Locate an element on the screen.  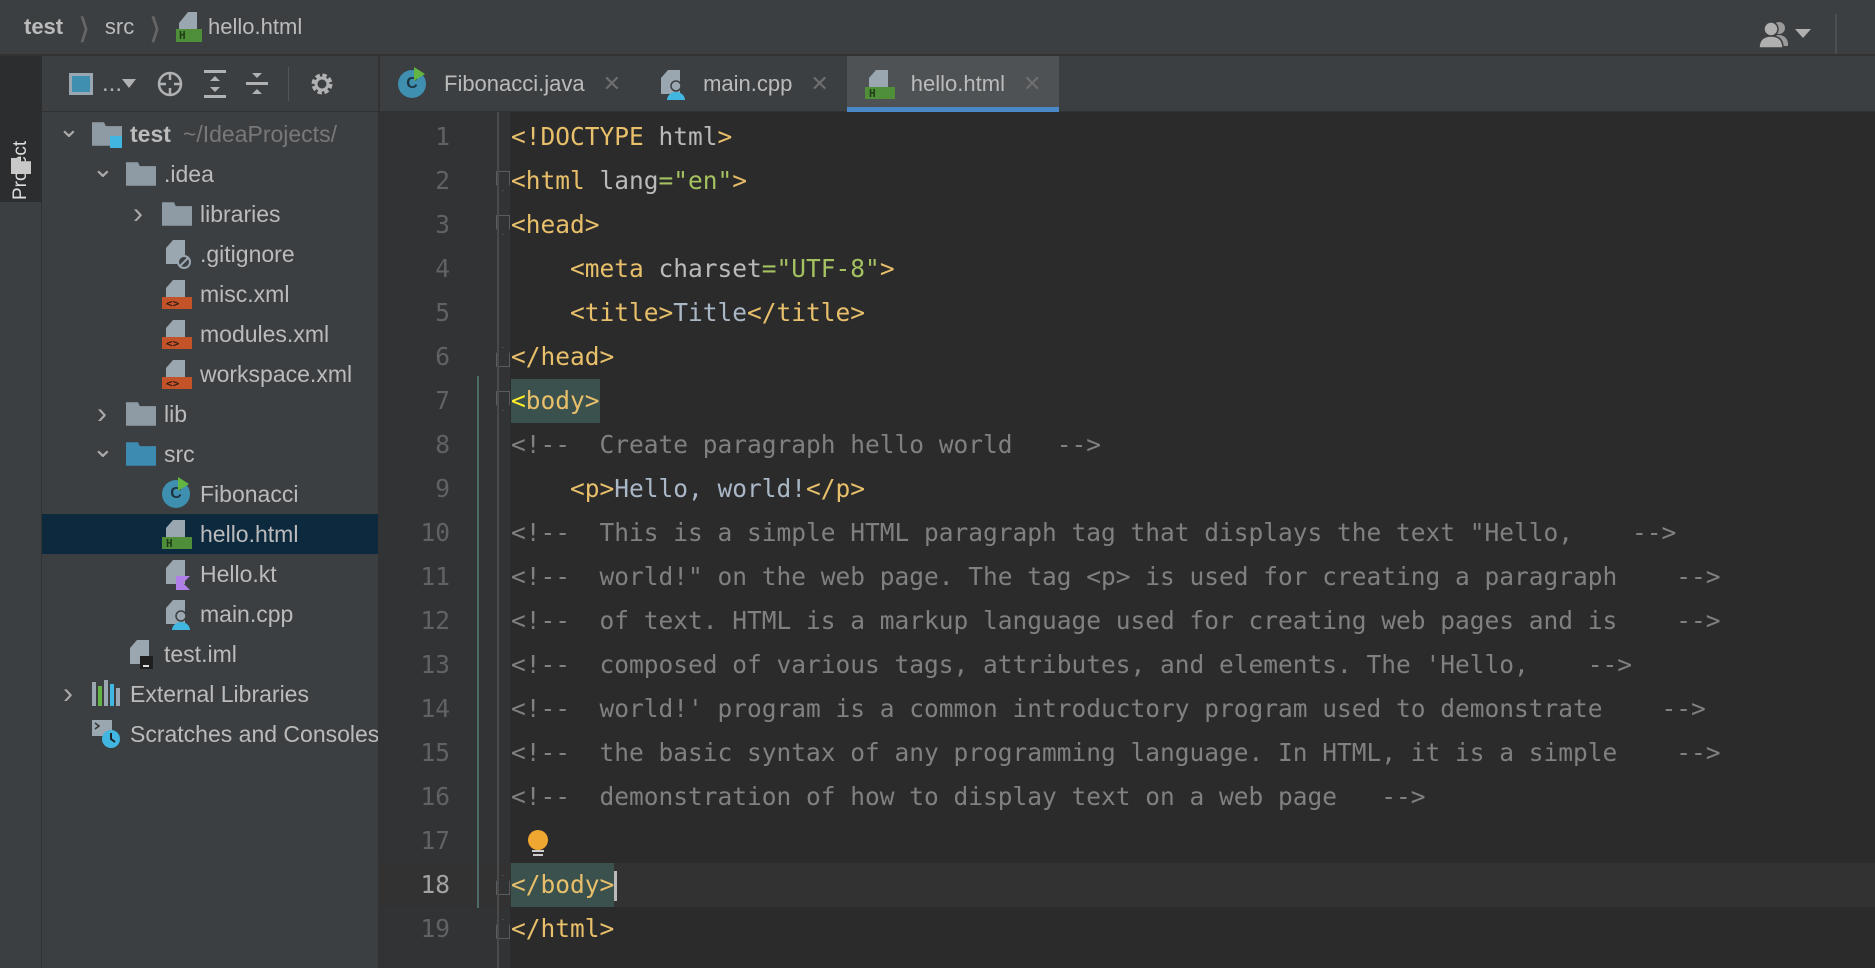
tree-item: Hhello.html is located at coordinates (210, 534).